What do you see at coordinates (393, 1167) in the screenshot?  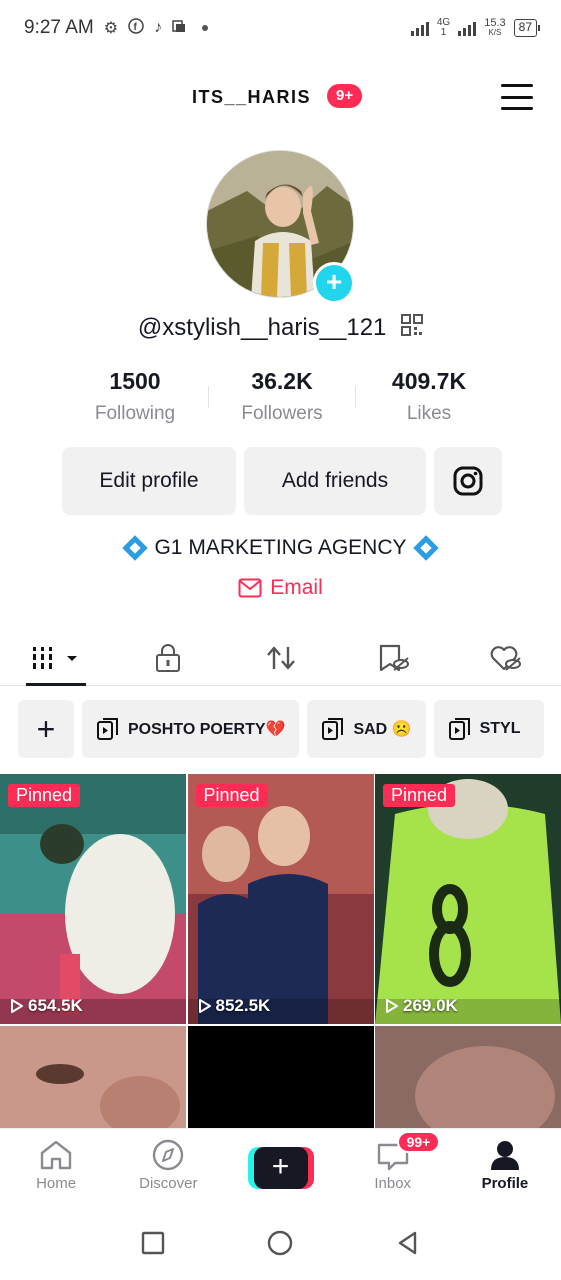 I see `nav-inbox: Inbox 99+` at bounding box center [393, 1167].